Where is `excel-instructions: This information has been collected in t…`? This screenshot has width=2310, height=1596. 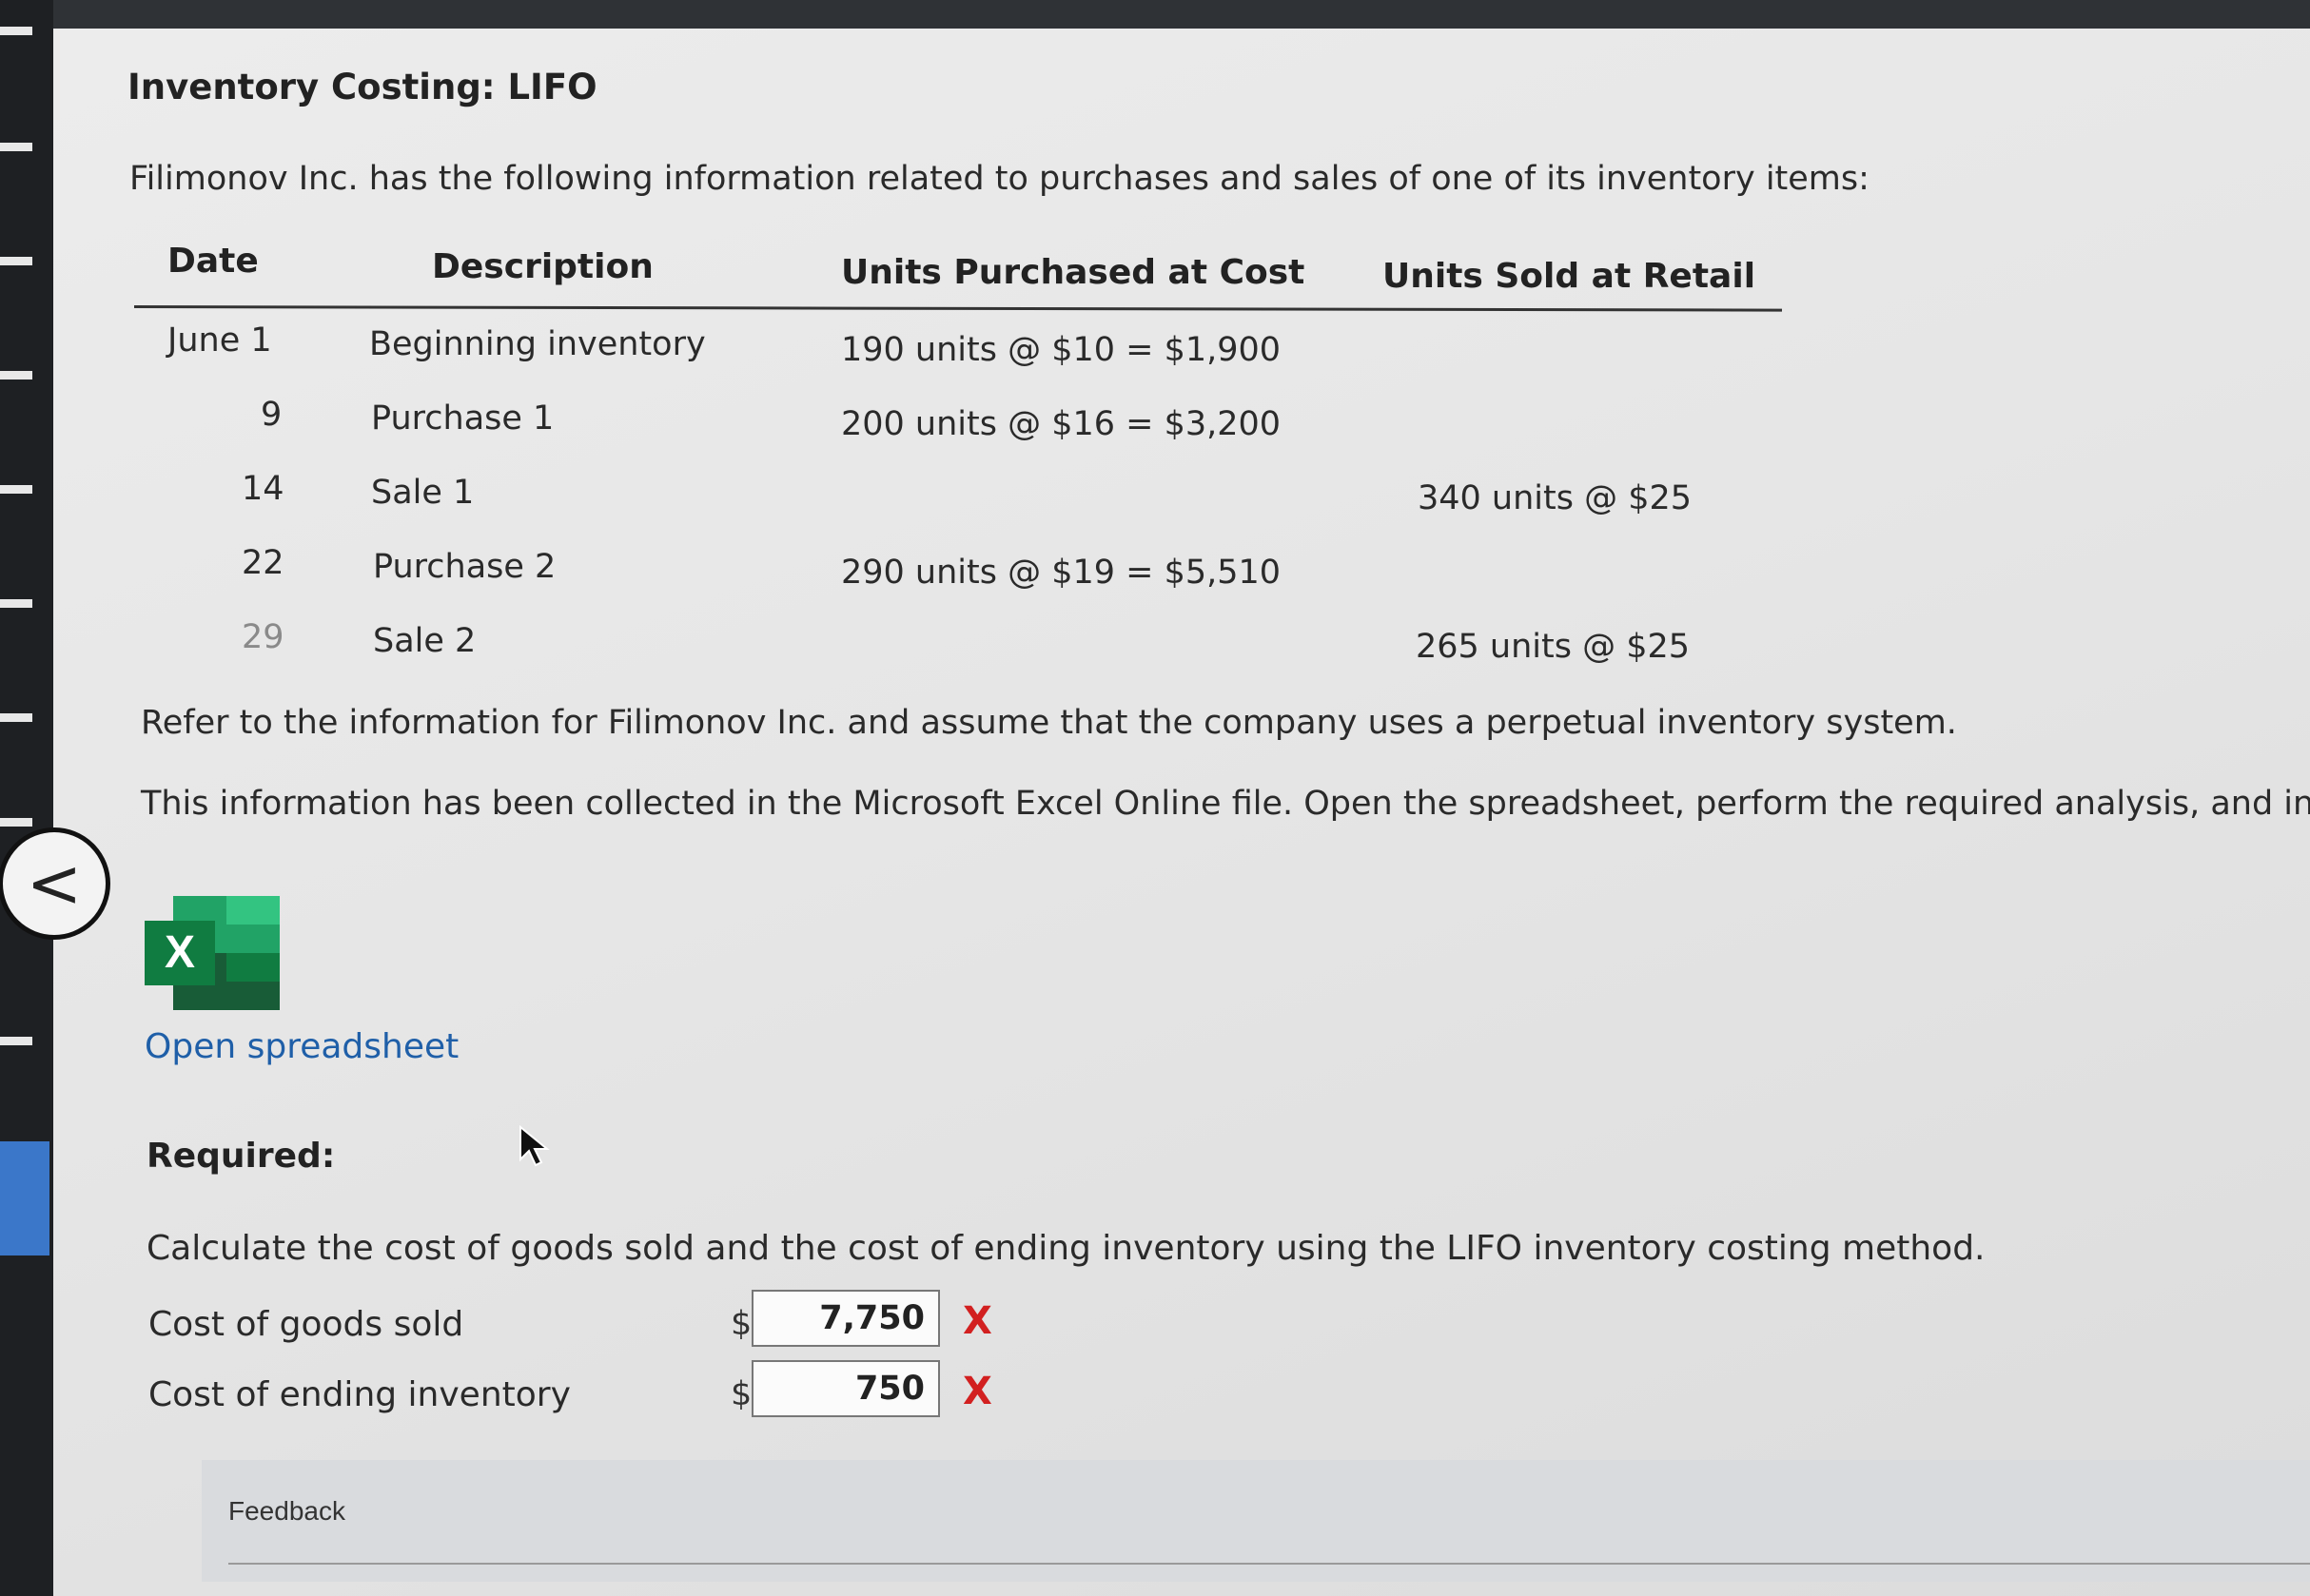 excel-instructions: This information has been collected in t… is located at coordinates (1225, 804).